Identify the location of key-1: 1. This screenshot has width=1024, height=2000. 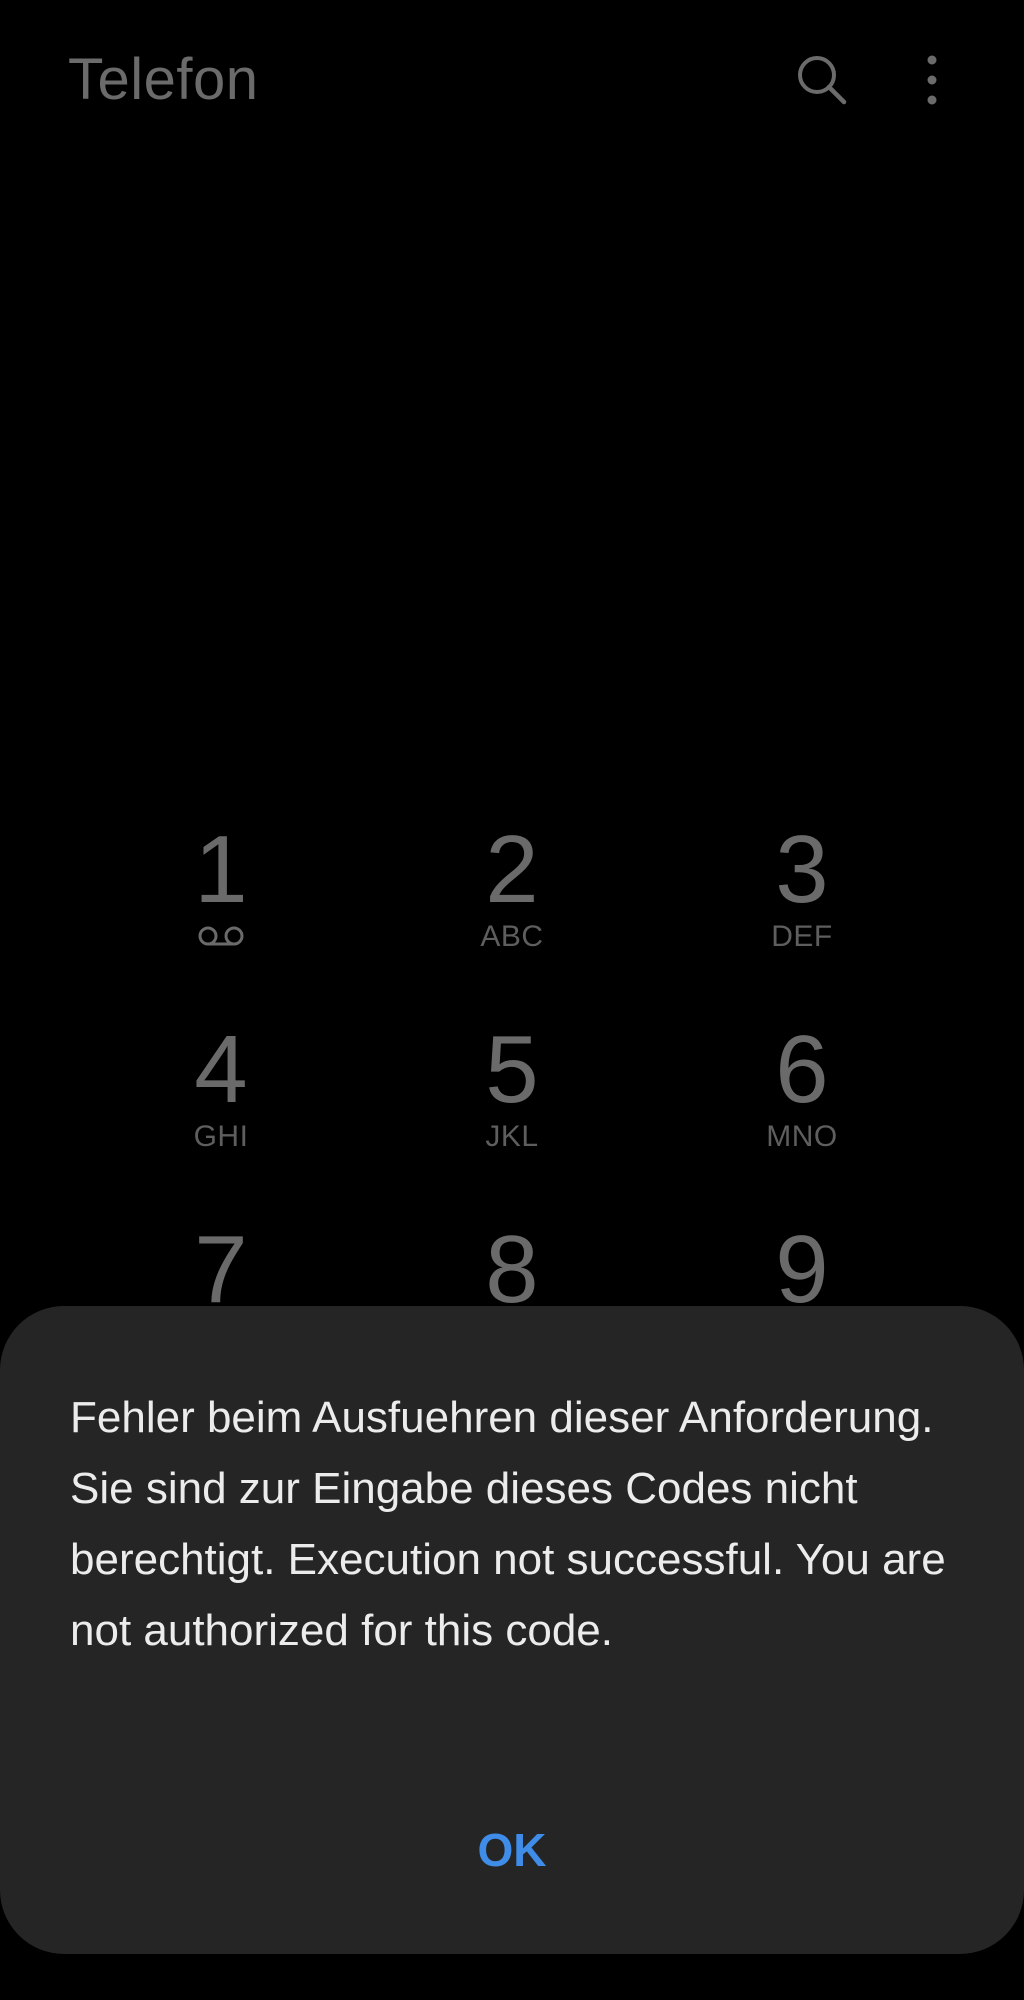
(221, 905).